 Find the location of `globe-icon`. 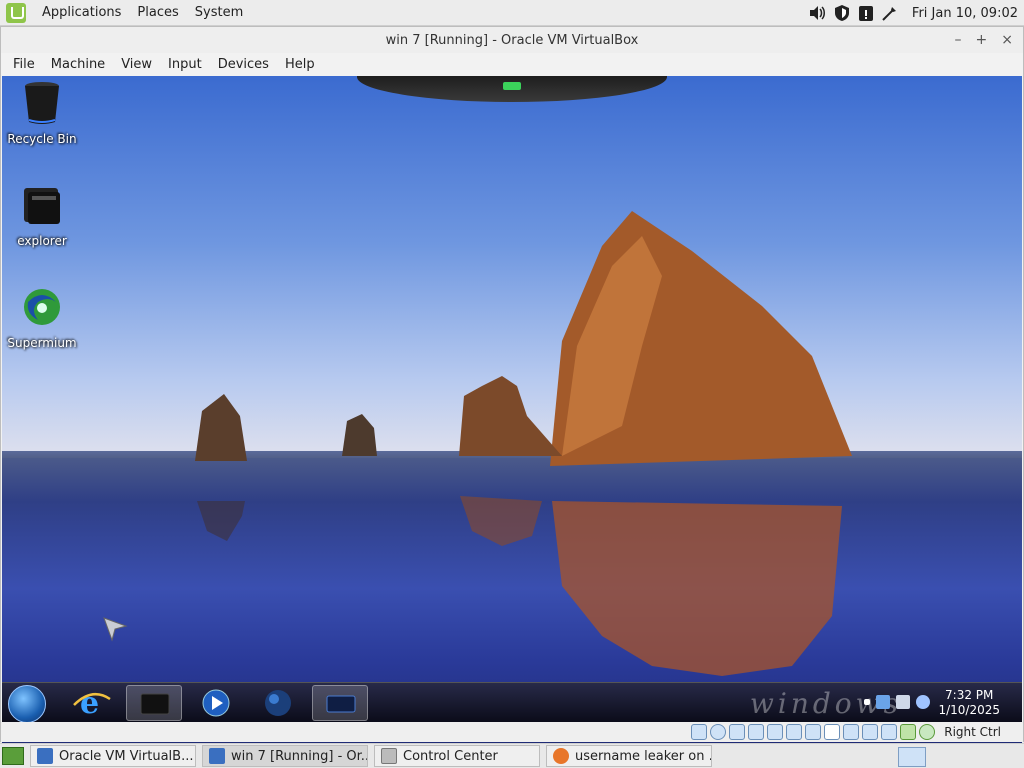

globe-icon is located at coordinates (278, 703).